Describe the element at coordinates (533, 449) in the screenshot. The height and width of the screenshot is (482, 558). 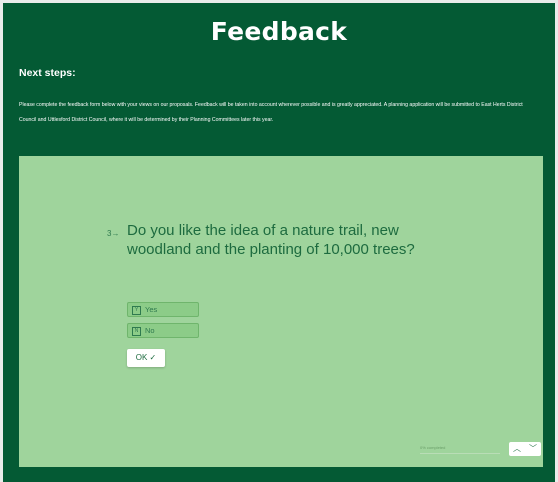
I see `chevron-down-icon: ﹀` at that location.